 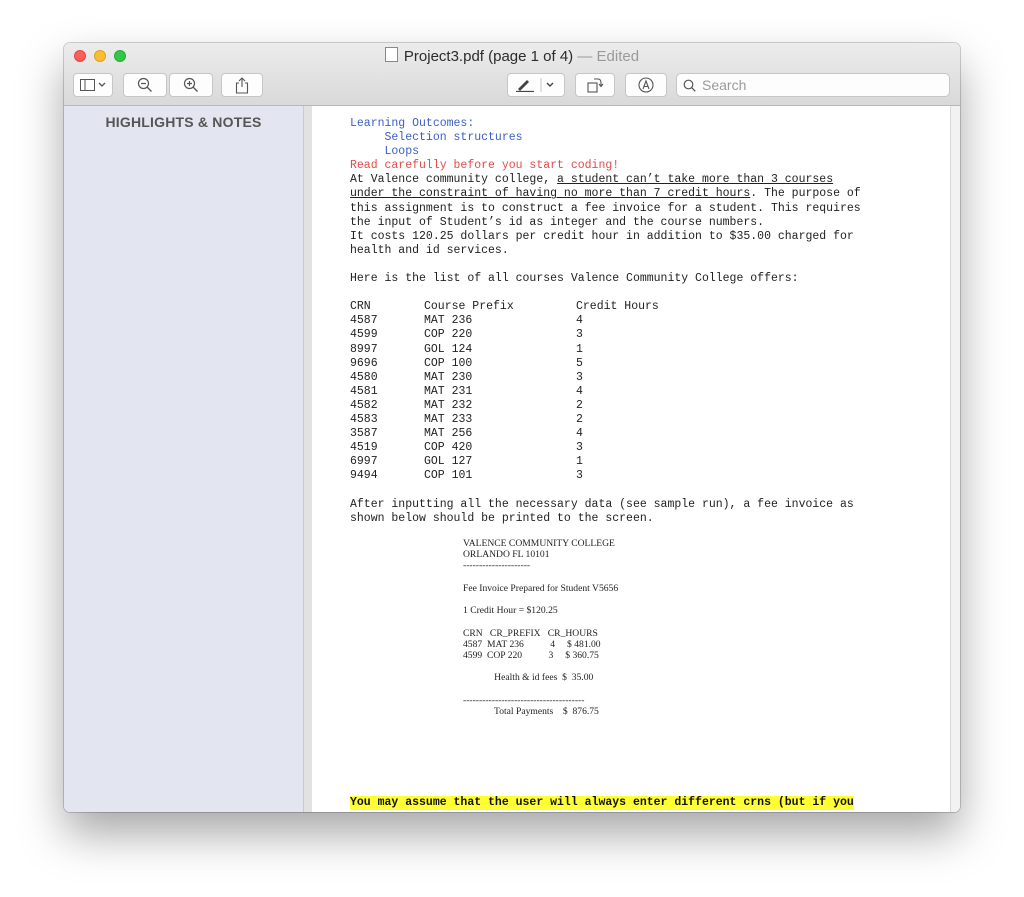 I want to click on crn-cell: 4582, so click(x=364, y=405).